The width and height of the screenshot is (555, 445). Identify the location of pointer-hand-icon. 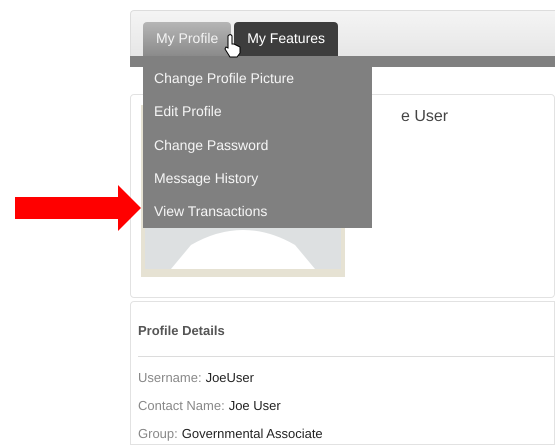
(233, 46).